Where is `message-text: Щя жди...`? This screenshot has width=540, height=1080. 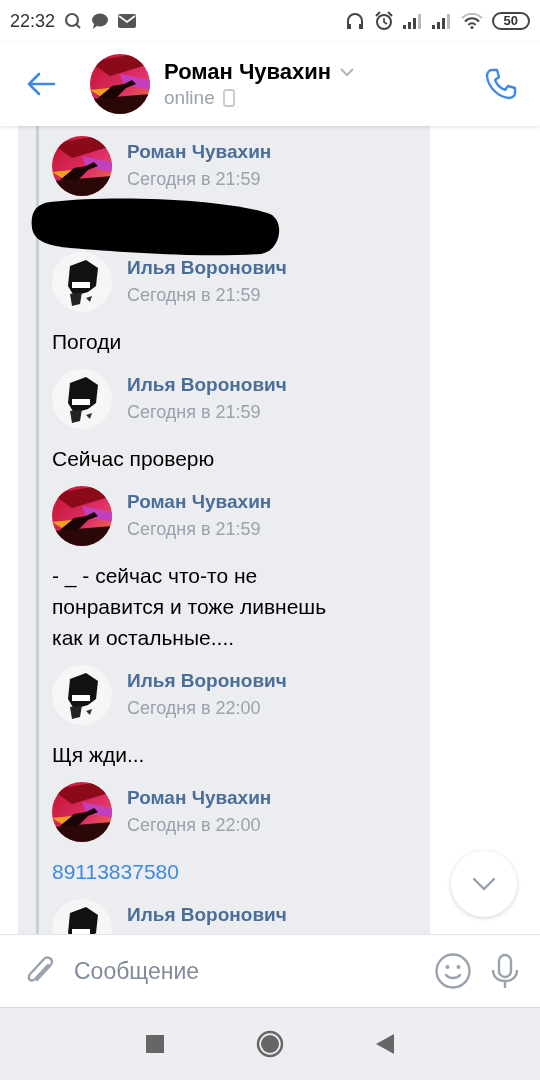 message-text: Щя жди... is located at coordinates (99, 755).